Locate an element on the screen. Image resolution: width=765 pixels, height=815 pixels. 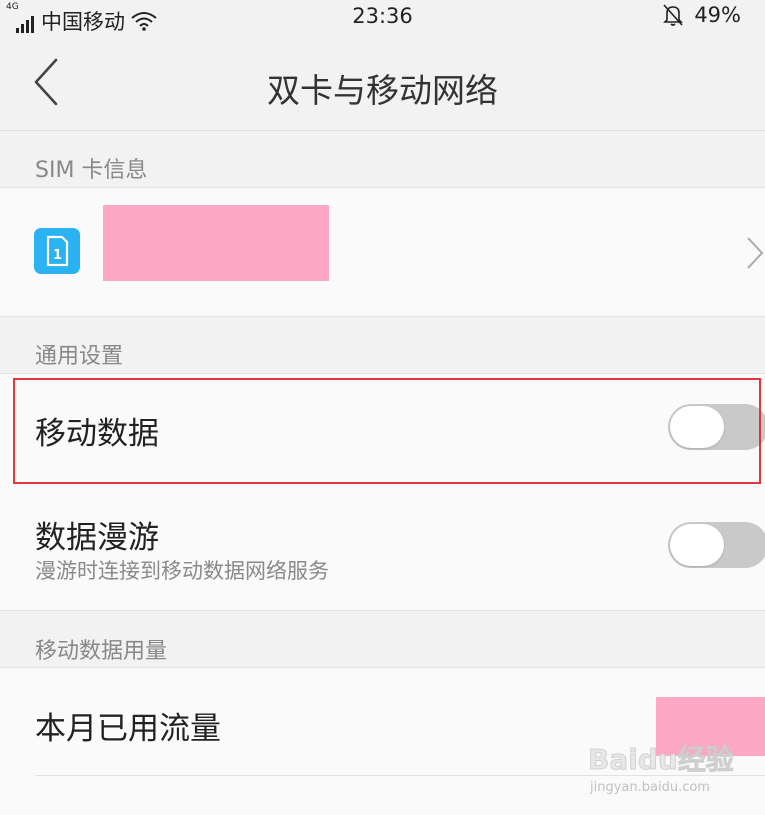
highlight-box is located at coordinates (387, 431).